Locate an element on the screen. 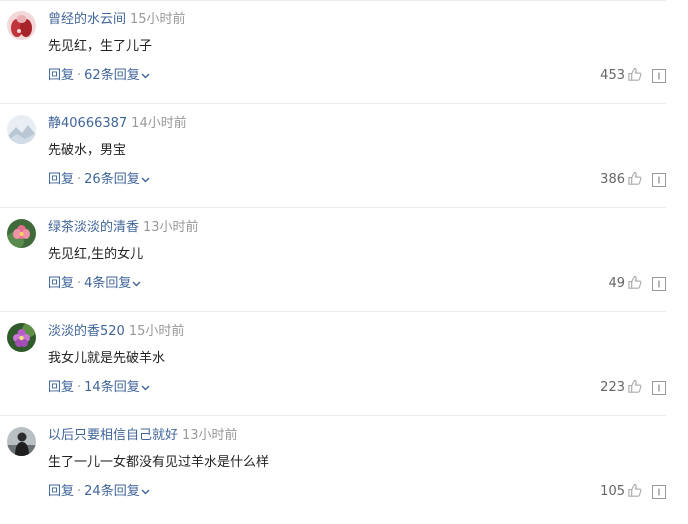  comment-meta: 曾经的水云间 15小时前 is located at coordinates (117, 20).